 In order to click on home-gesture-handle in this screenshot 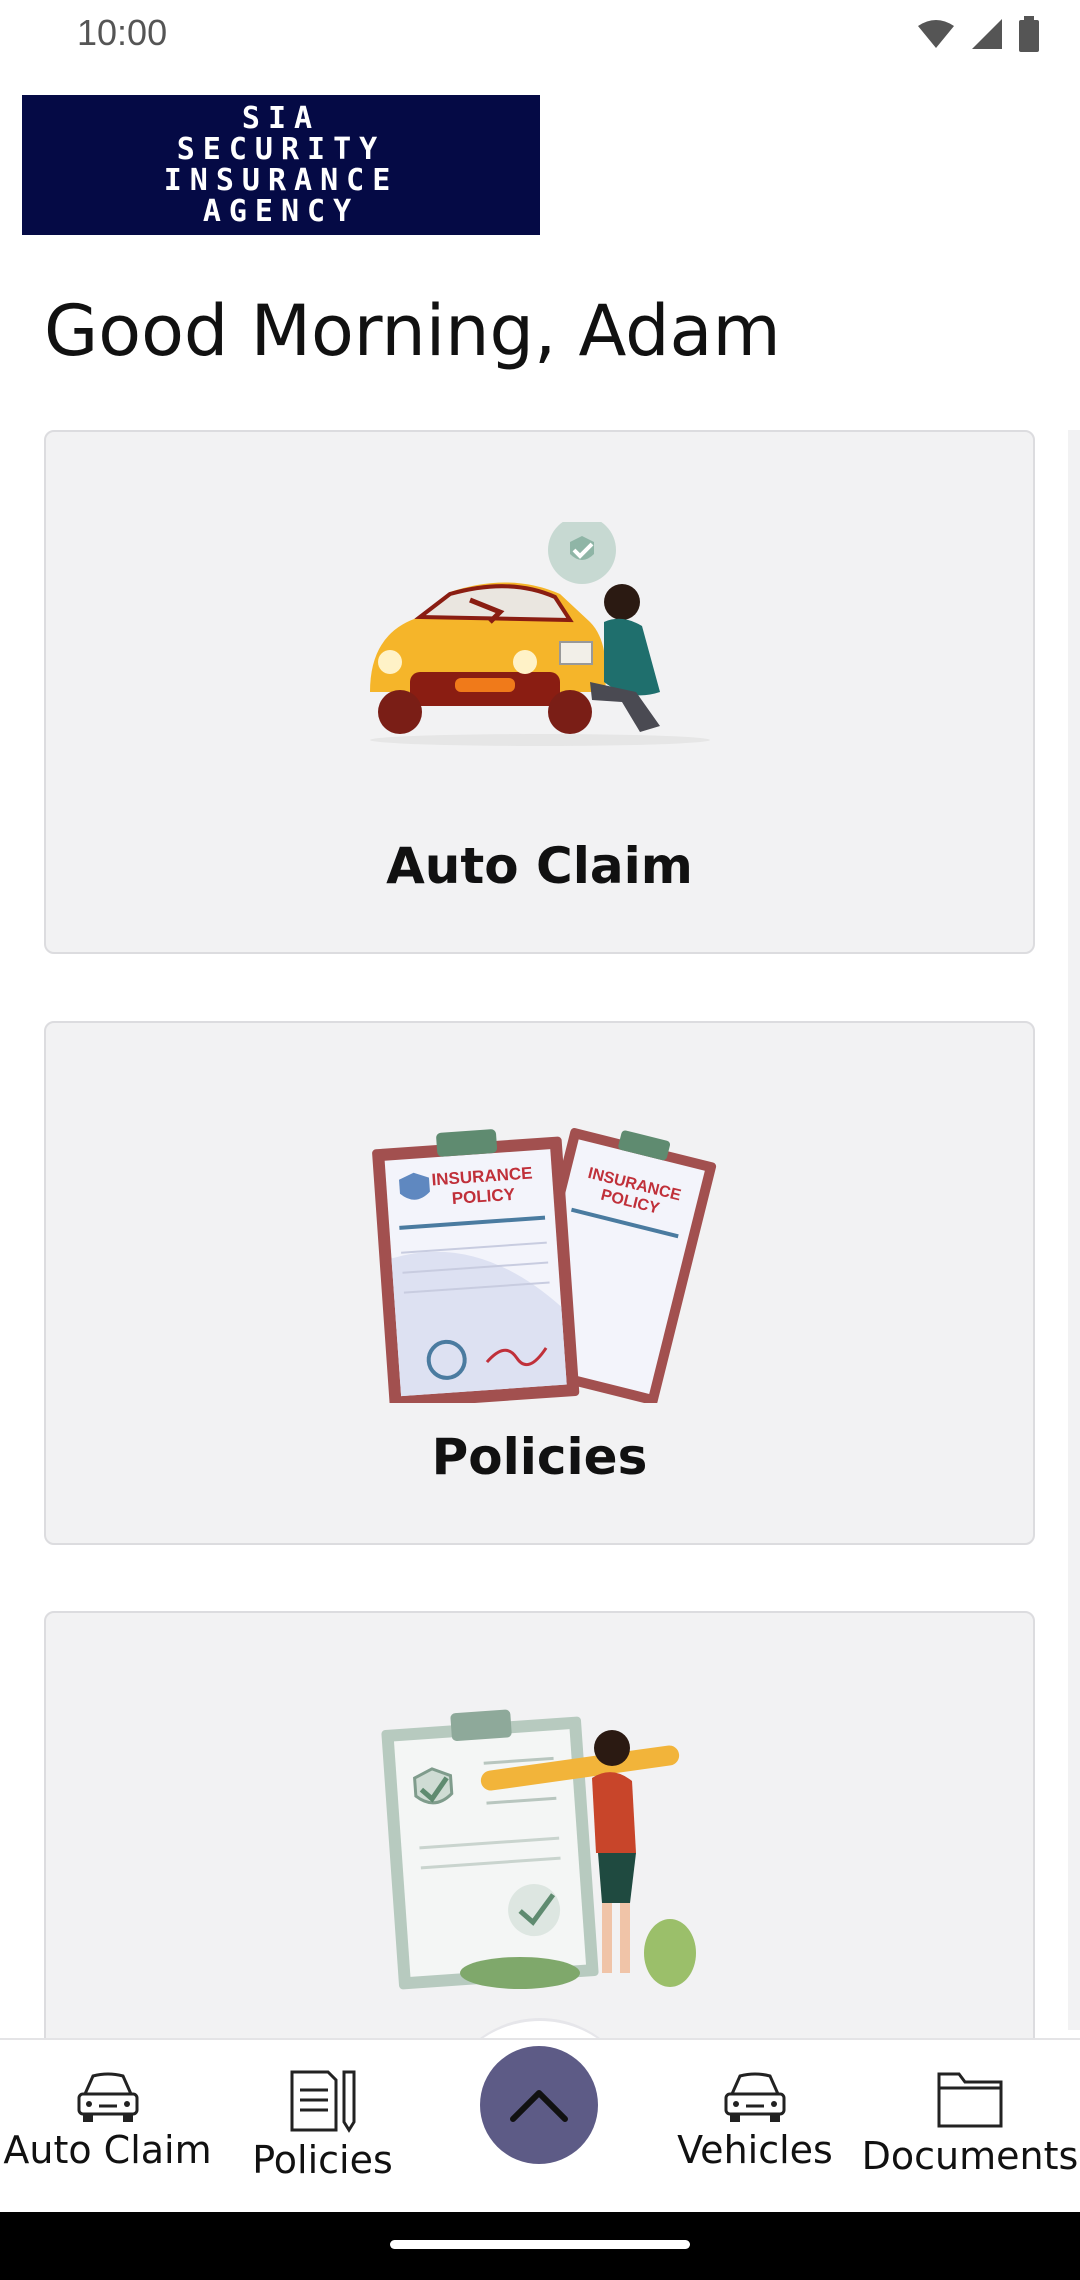, I will do `click(540, 2244)`.